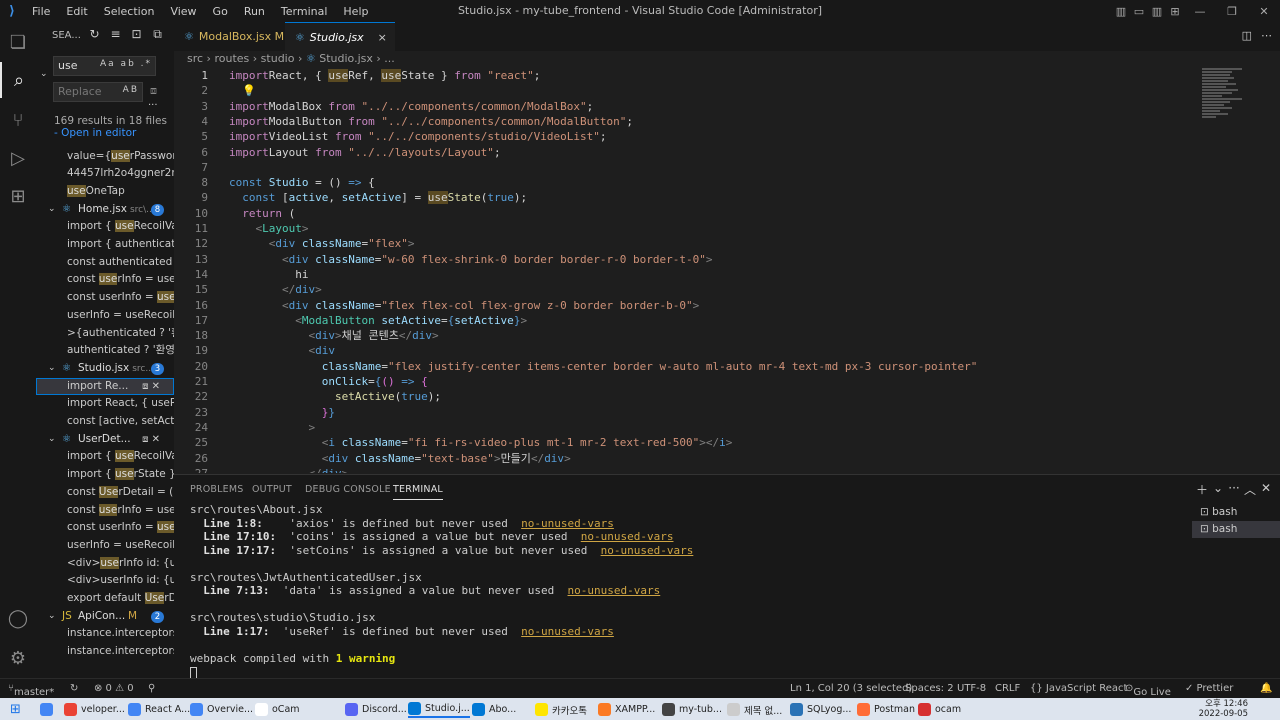 The height and width of the screenshot is (720, 1280). Describe the element at coordinates (1266, 688) in the screenshot. I see `notifications-icon: 🔔` at that location.